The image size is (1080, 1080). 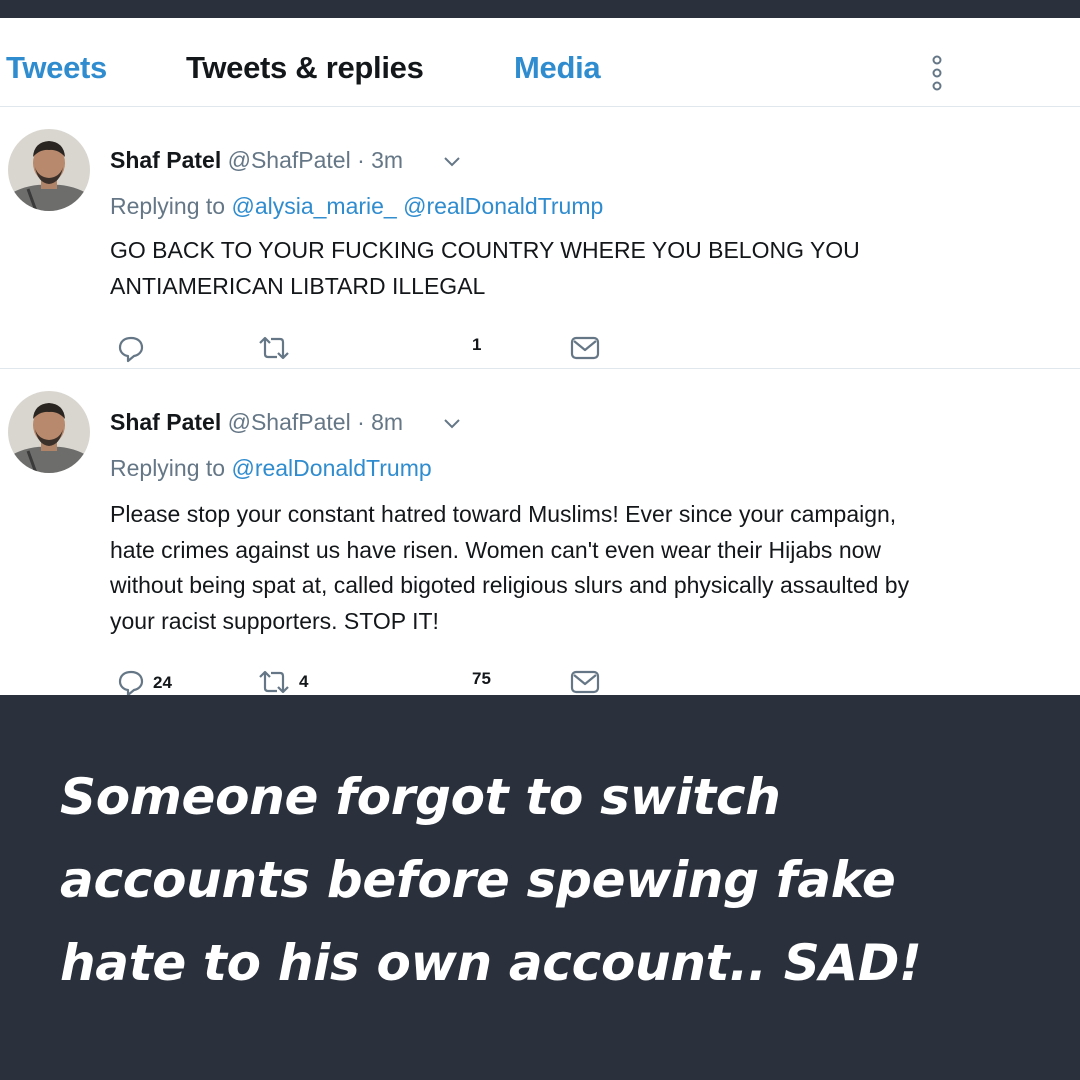 What do you see at coordinates (478, 880) in the screenshot?
I see `caption-line: accounts before spewing fake` at bounding box center [478, 880].